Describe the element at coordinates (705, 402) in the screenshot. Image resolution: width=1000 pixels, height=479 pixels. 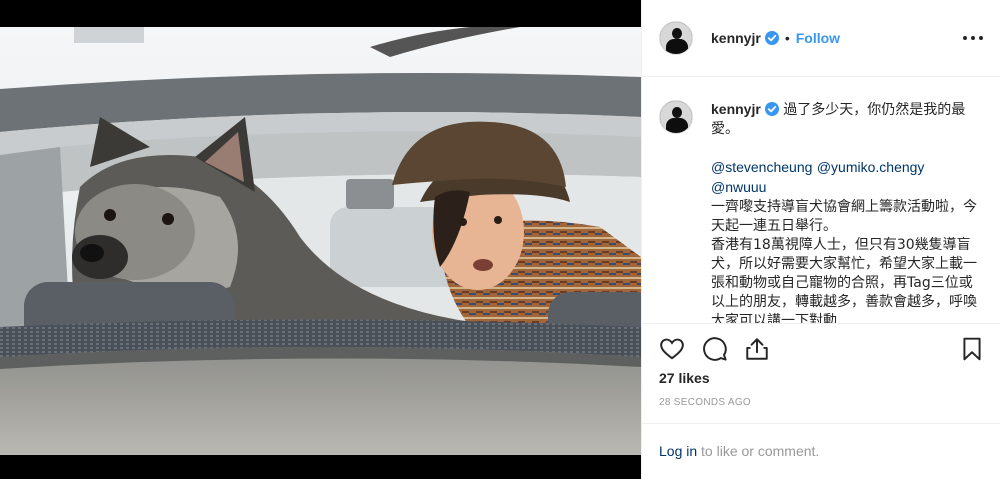
I see `post-timestamp: 28 SECONDS AGO` at that location.